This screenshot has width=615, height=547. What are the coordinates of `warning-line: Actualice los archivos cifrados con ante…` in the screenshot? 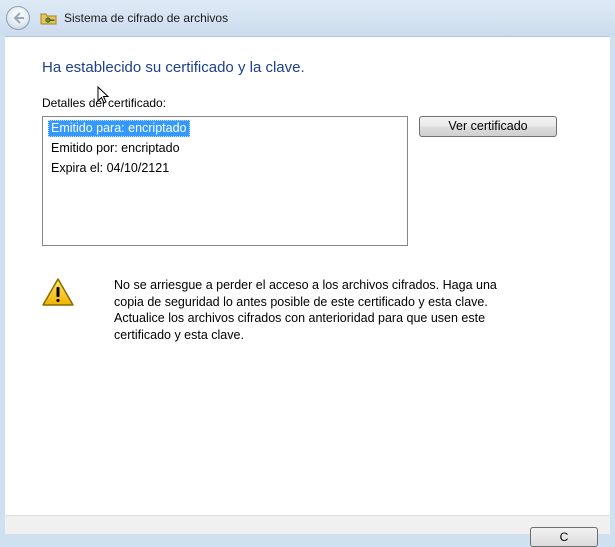 It's located at (300, 318).